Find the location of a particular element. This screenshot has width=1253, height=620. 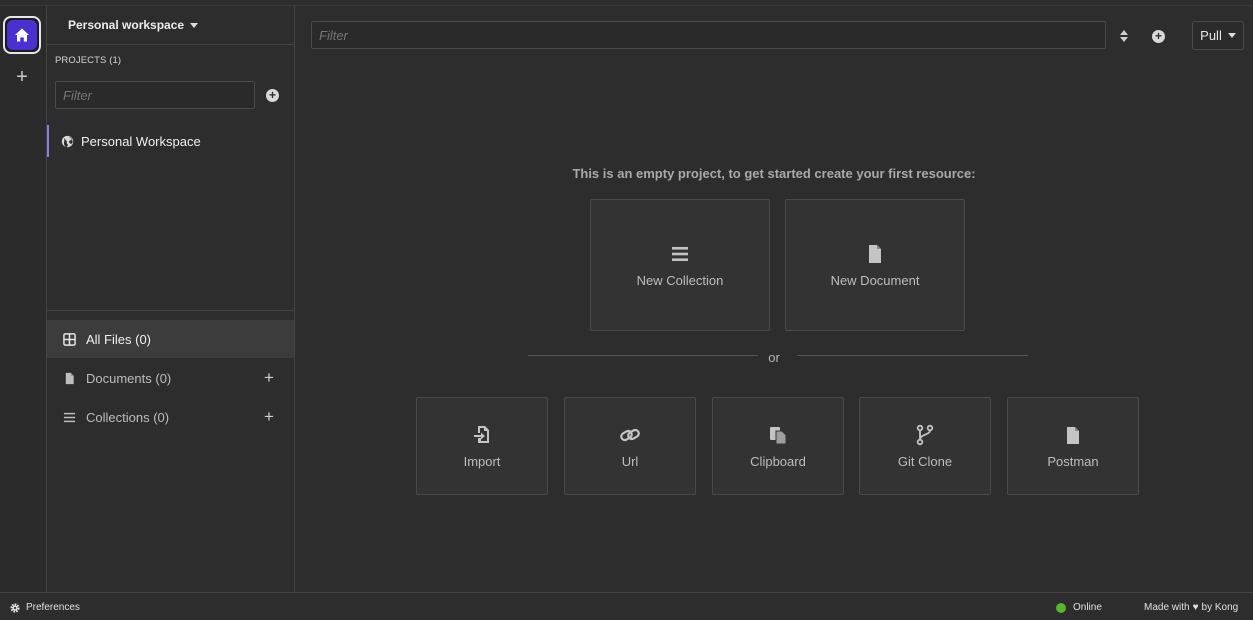

import-icon is located at coordinates (481, 434).